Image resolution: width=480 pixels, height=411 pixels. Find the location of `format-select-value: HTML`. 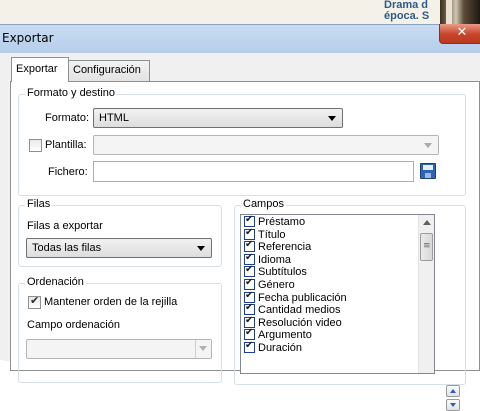

format-select-value: HTML is located at coordinates (114, 118).